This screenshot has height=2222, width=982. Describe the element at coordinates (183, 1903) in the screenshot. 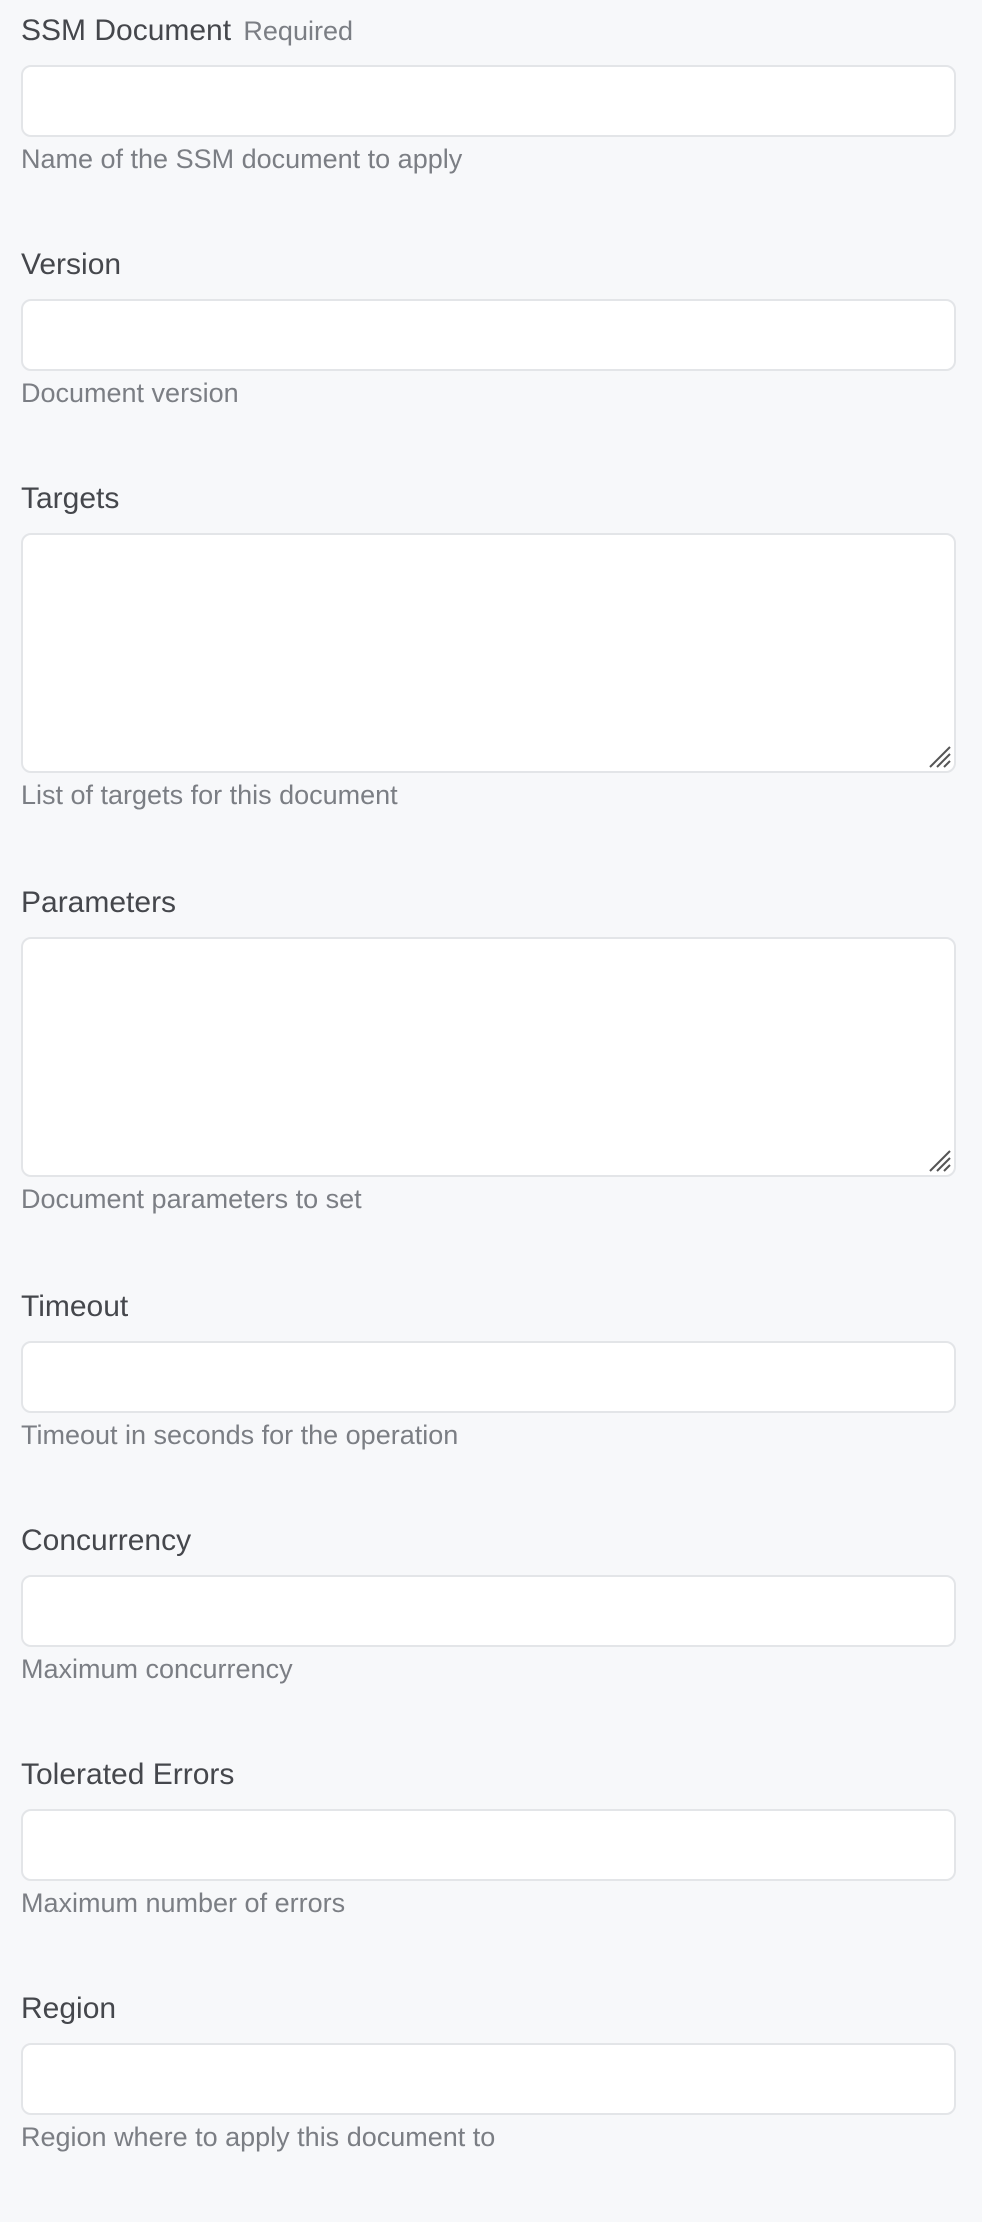

I see `tolerated-errors-help: Maximum number of errors` at that location.